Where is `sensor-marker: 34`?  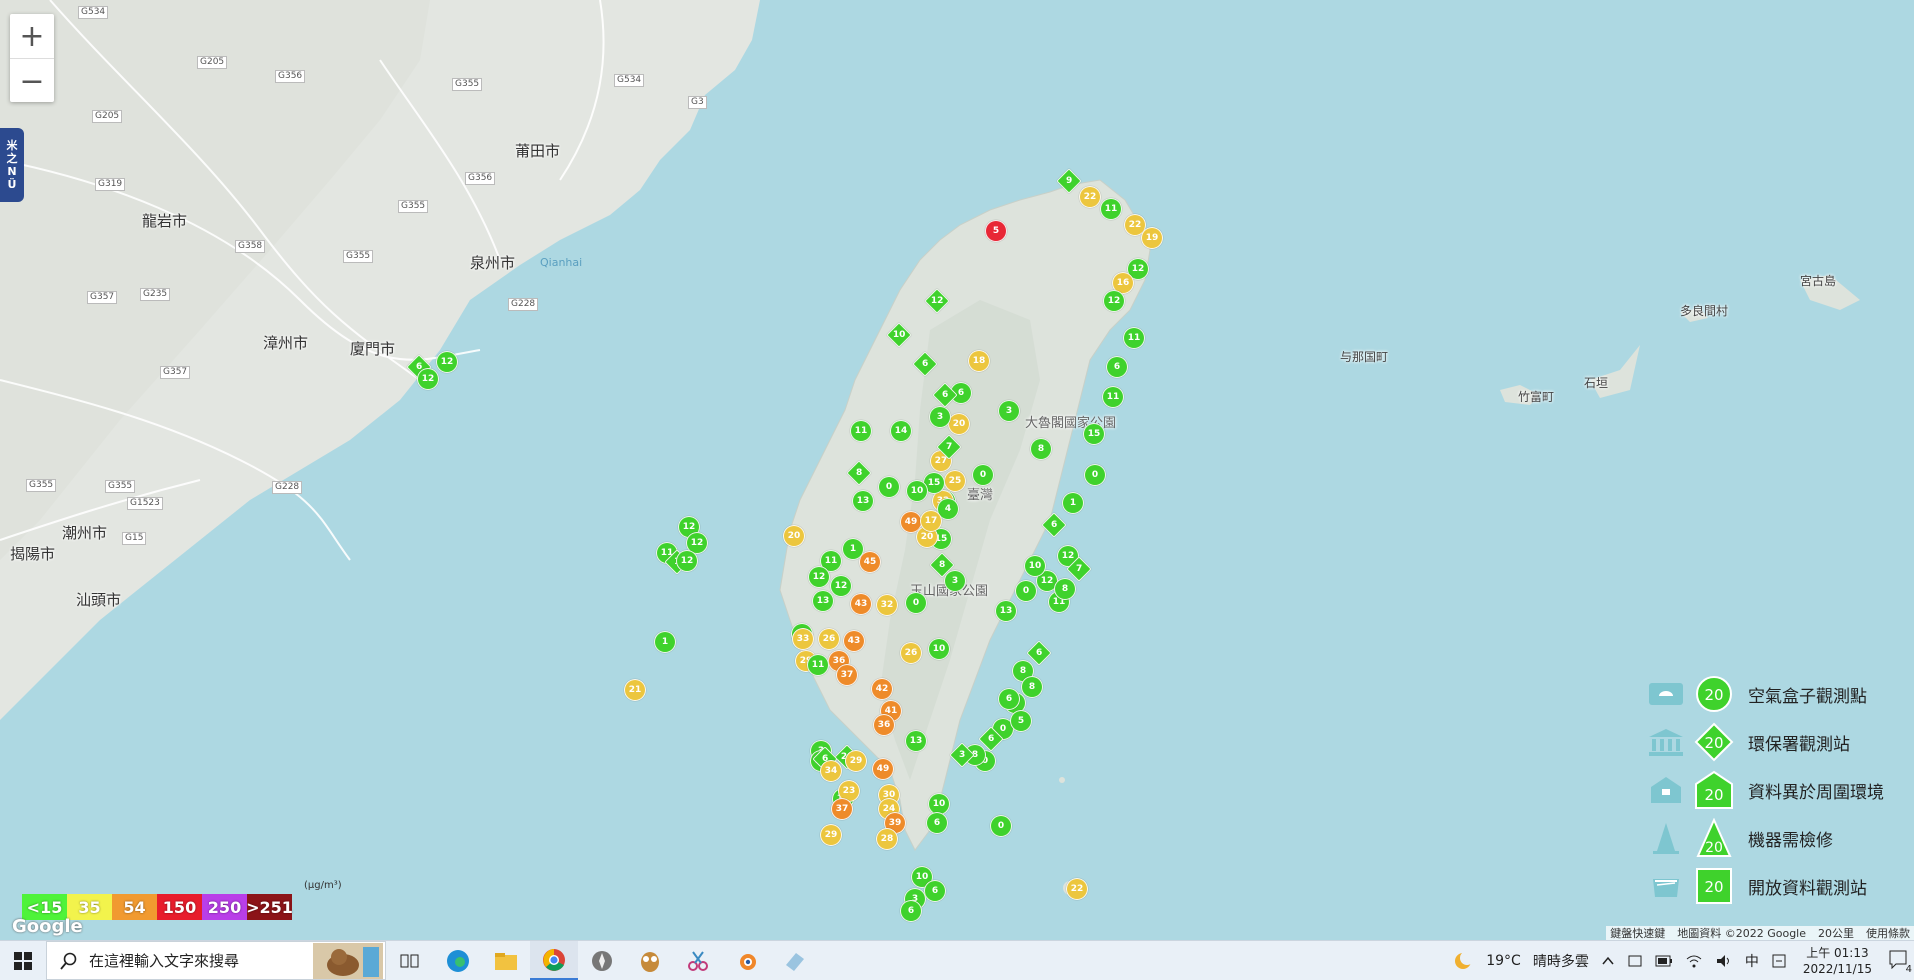 sensor-marker: 34 is located at coordinates (831, 771).